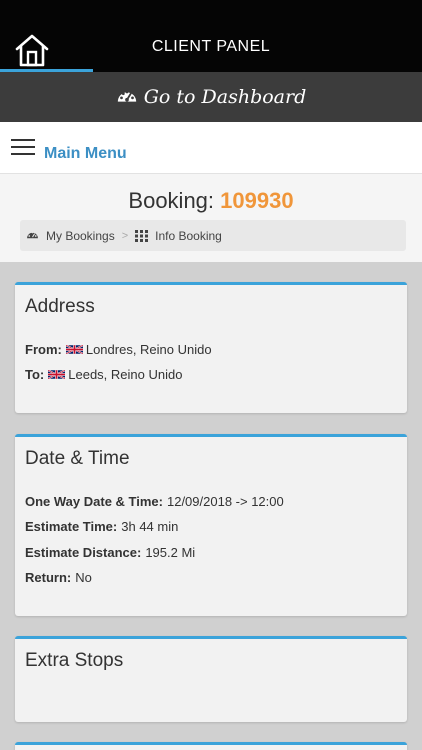 The image size is (422, 750). Describe the element at coordinates (80, 235) in the screenshot. I see `breadcrumb-label: My Bookings` at that location.